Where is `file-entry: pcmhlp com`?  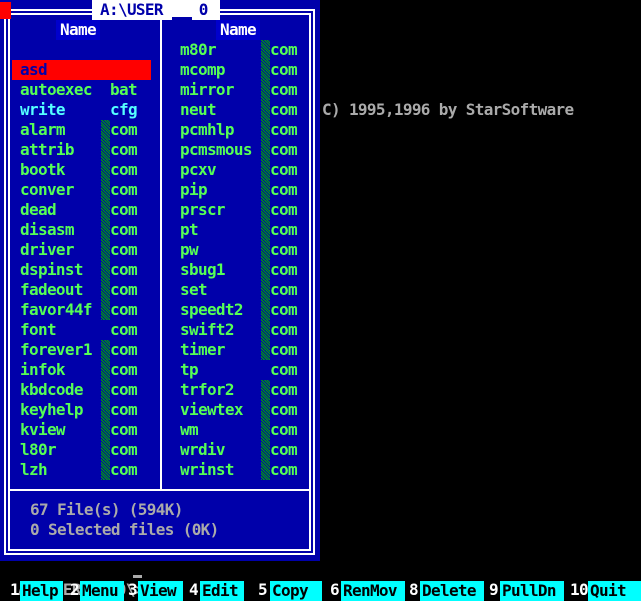 file-entry: pcmhlp com is located at coordinates (250, 130).